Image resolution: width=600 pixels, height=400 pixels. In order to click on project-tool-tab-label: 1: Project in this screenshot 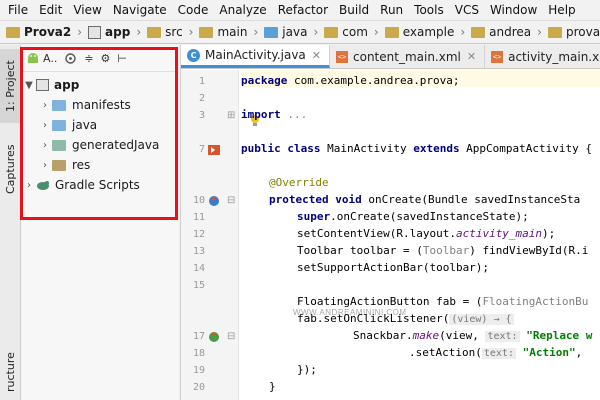, I will do `click(10, 86)`.